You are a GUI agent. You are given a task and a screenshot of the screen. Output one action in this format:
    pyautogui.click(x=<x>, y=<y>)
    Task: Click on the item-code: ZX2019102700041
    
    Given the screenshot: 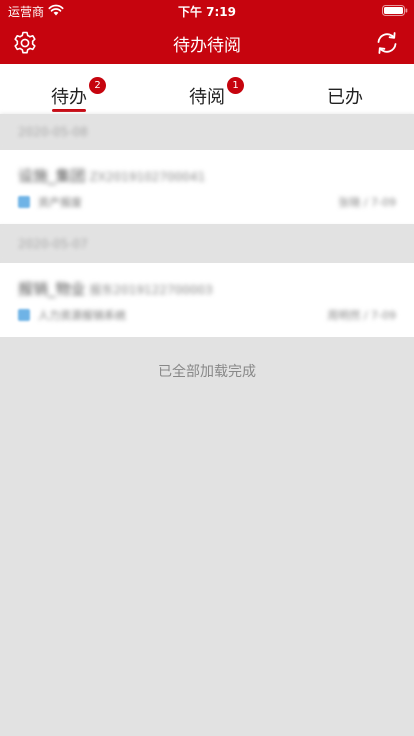 What is the action you would take?
    pyautogui.click(x=147, y=177)
    